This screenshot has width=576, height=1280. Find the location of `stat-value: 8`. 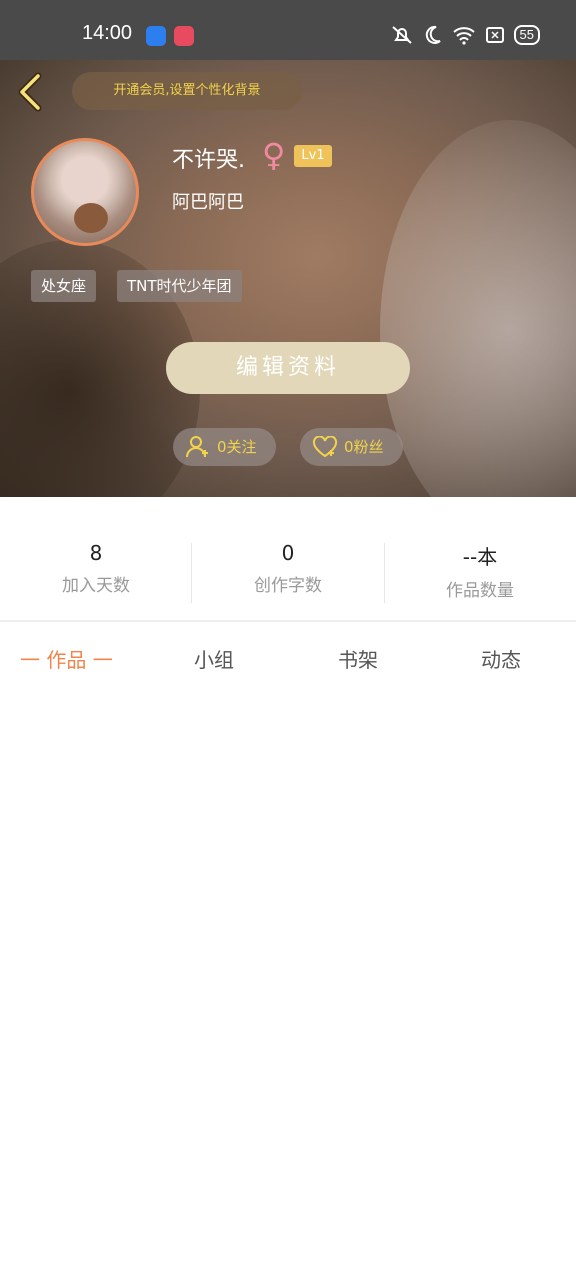

stat-value: 8 is located at coordinates (96, 553).